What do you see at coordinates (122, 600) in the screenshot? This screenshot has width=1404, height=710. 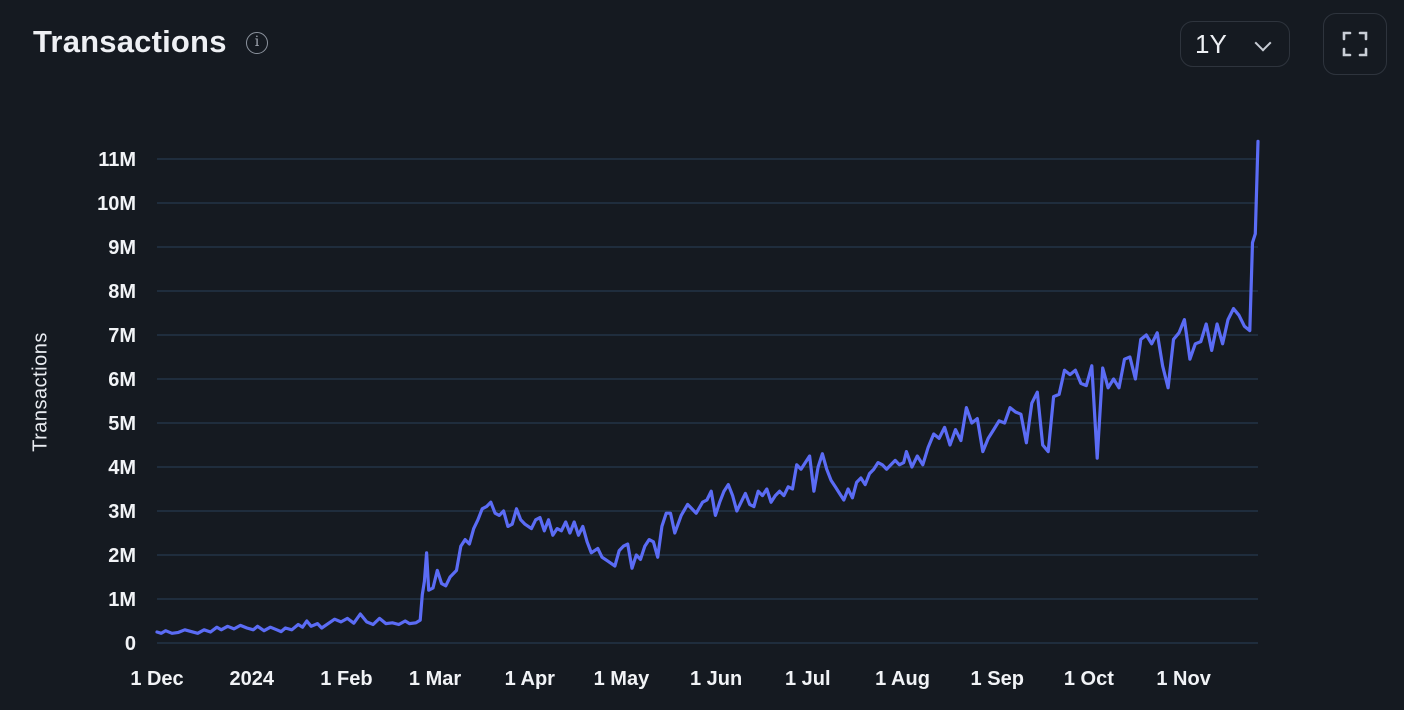 I see `y-tick-label: 1M` at bounding box center [122, 600].